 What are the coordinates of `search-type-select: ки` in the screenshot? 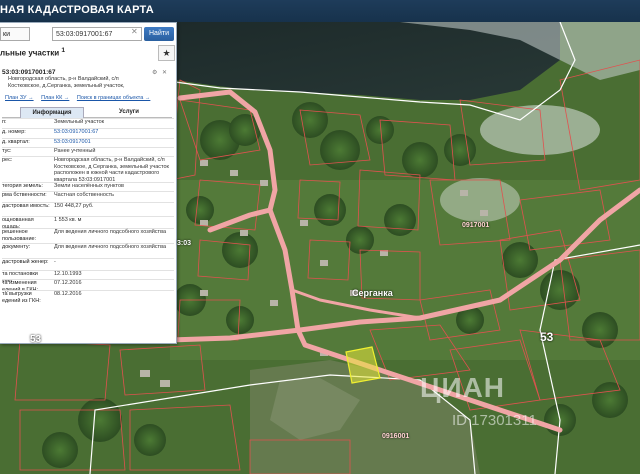 It's located at (15, 34).